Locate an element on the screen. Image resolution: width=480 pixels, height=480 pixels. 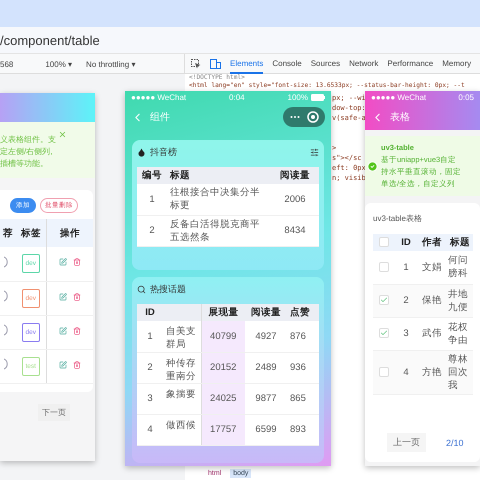
table-cell: 花权争由 is located at coordinates (460, 333).